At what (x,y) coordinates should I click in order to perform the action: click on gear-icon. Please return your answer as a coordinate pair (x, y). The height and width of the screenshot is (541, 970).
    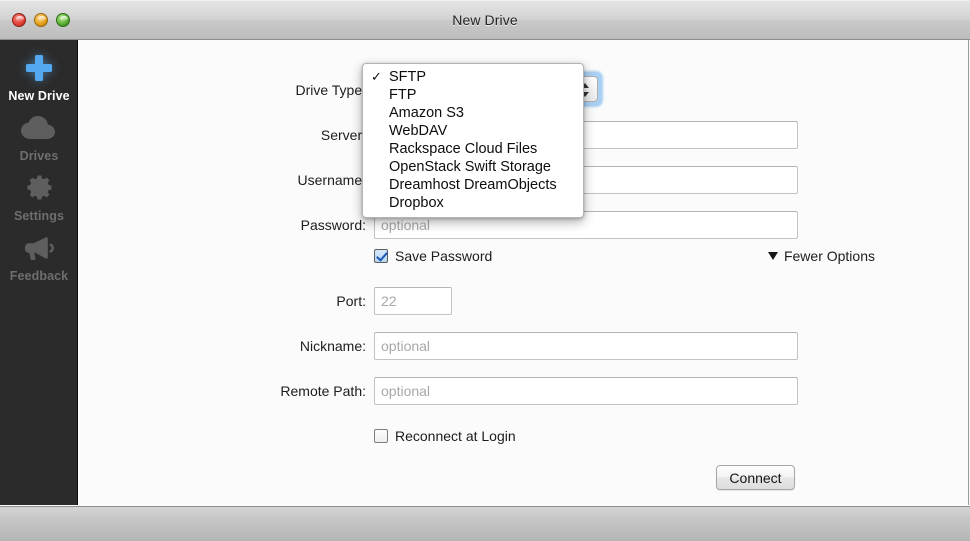
    Looking at the image, I should click on (39, 188).